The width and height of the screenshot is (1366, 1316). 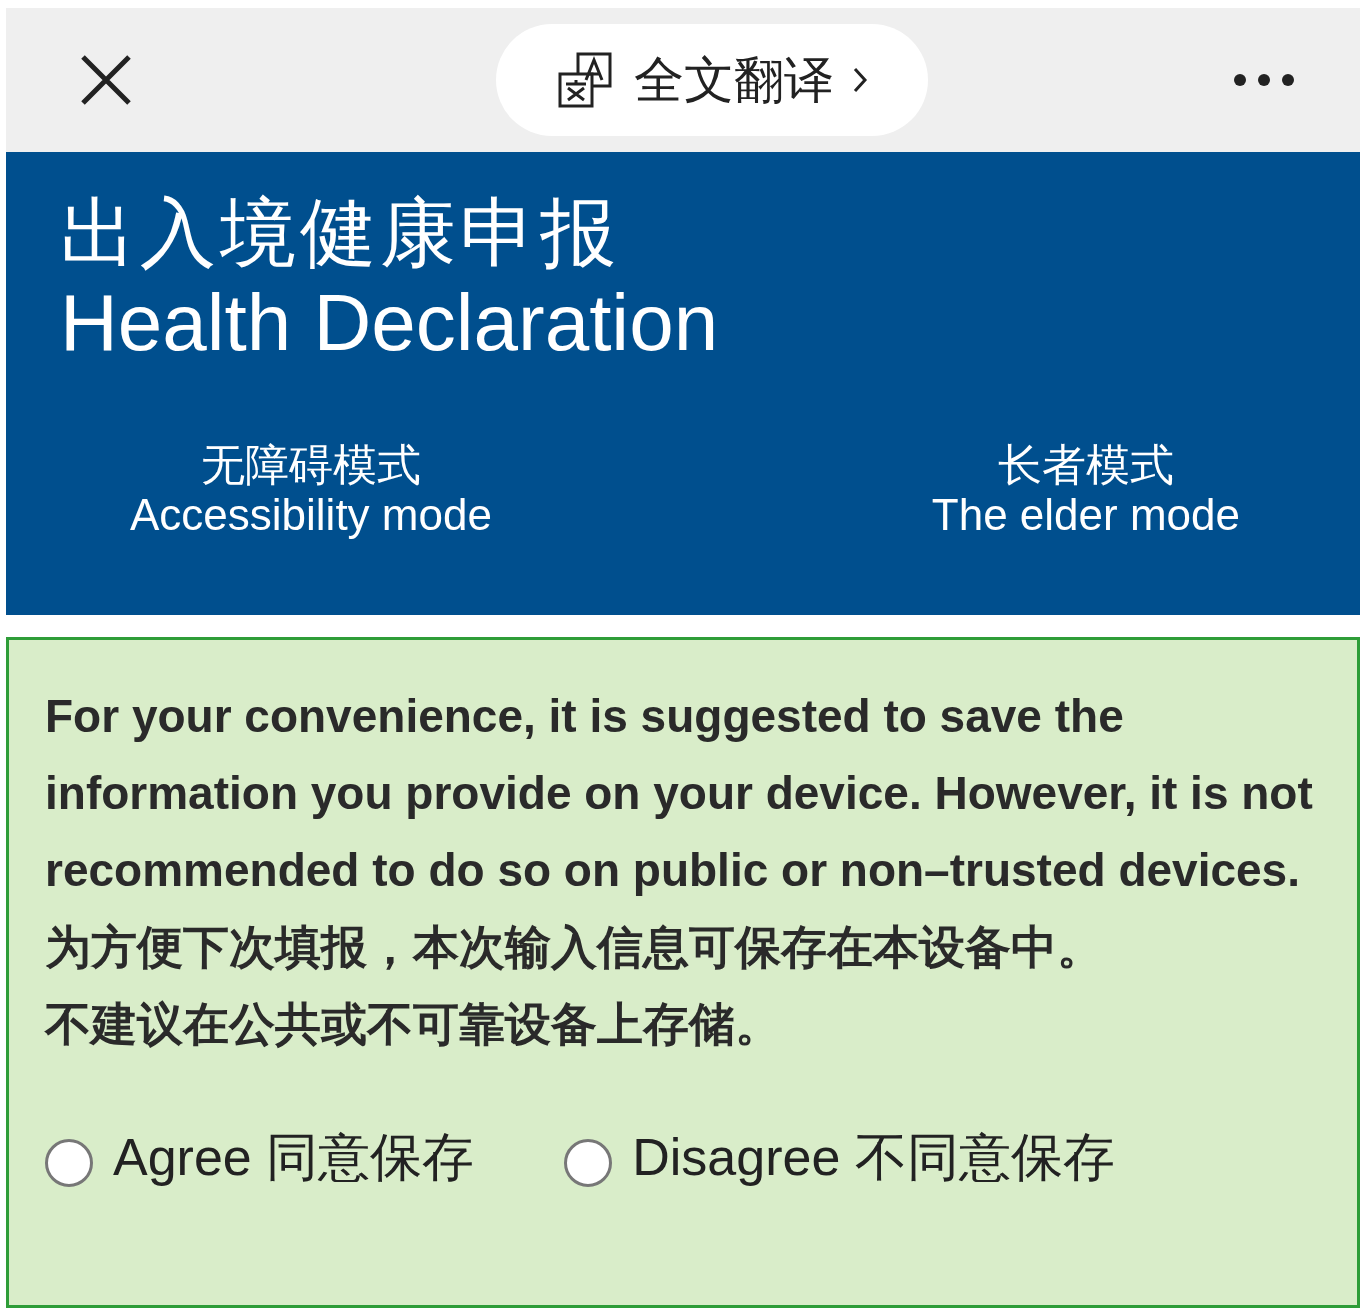 What do you see at coordinates (260, 1158) in the screenshot?
I see `radio-option: Agree 同意保存` at bounding box center [260, 1158].